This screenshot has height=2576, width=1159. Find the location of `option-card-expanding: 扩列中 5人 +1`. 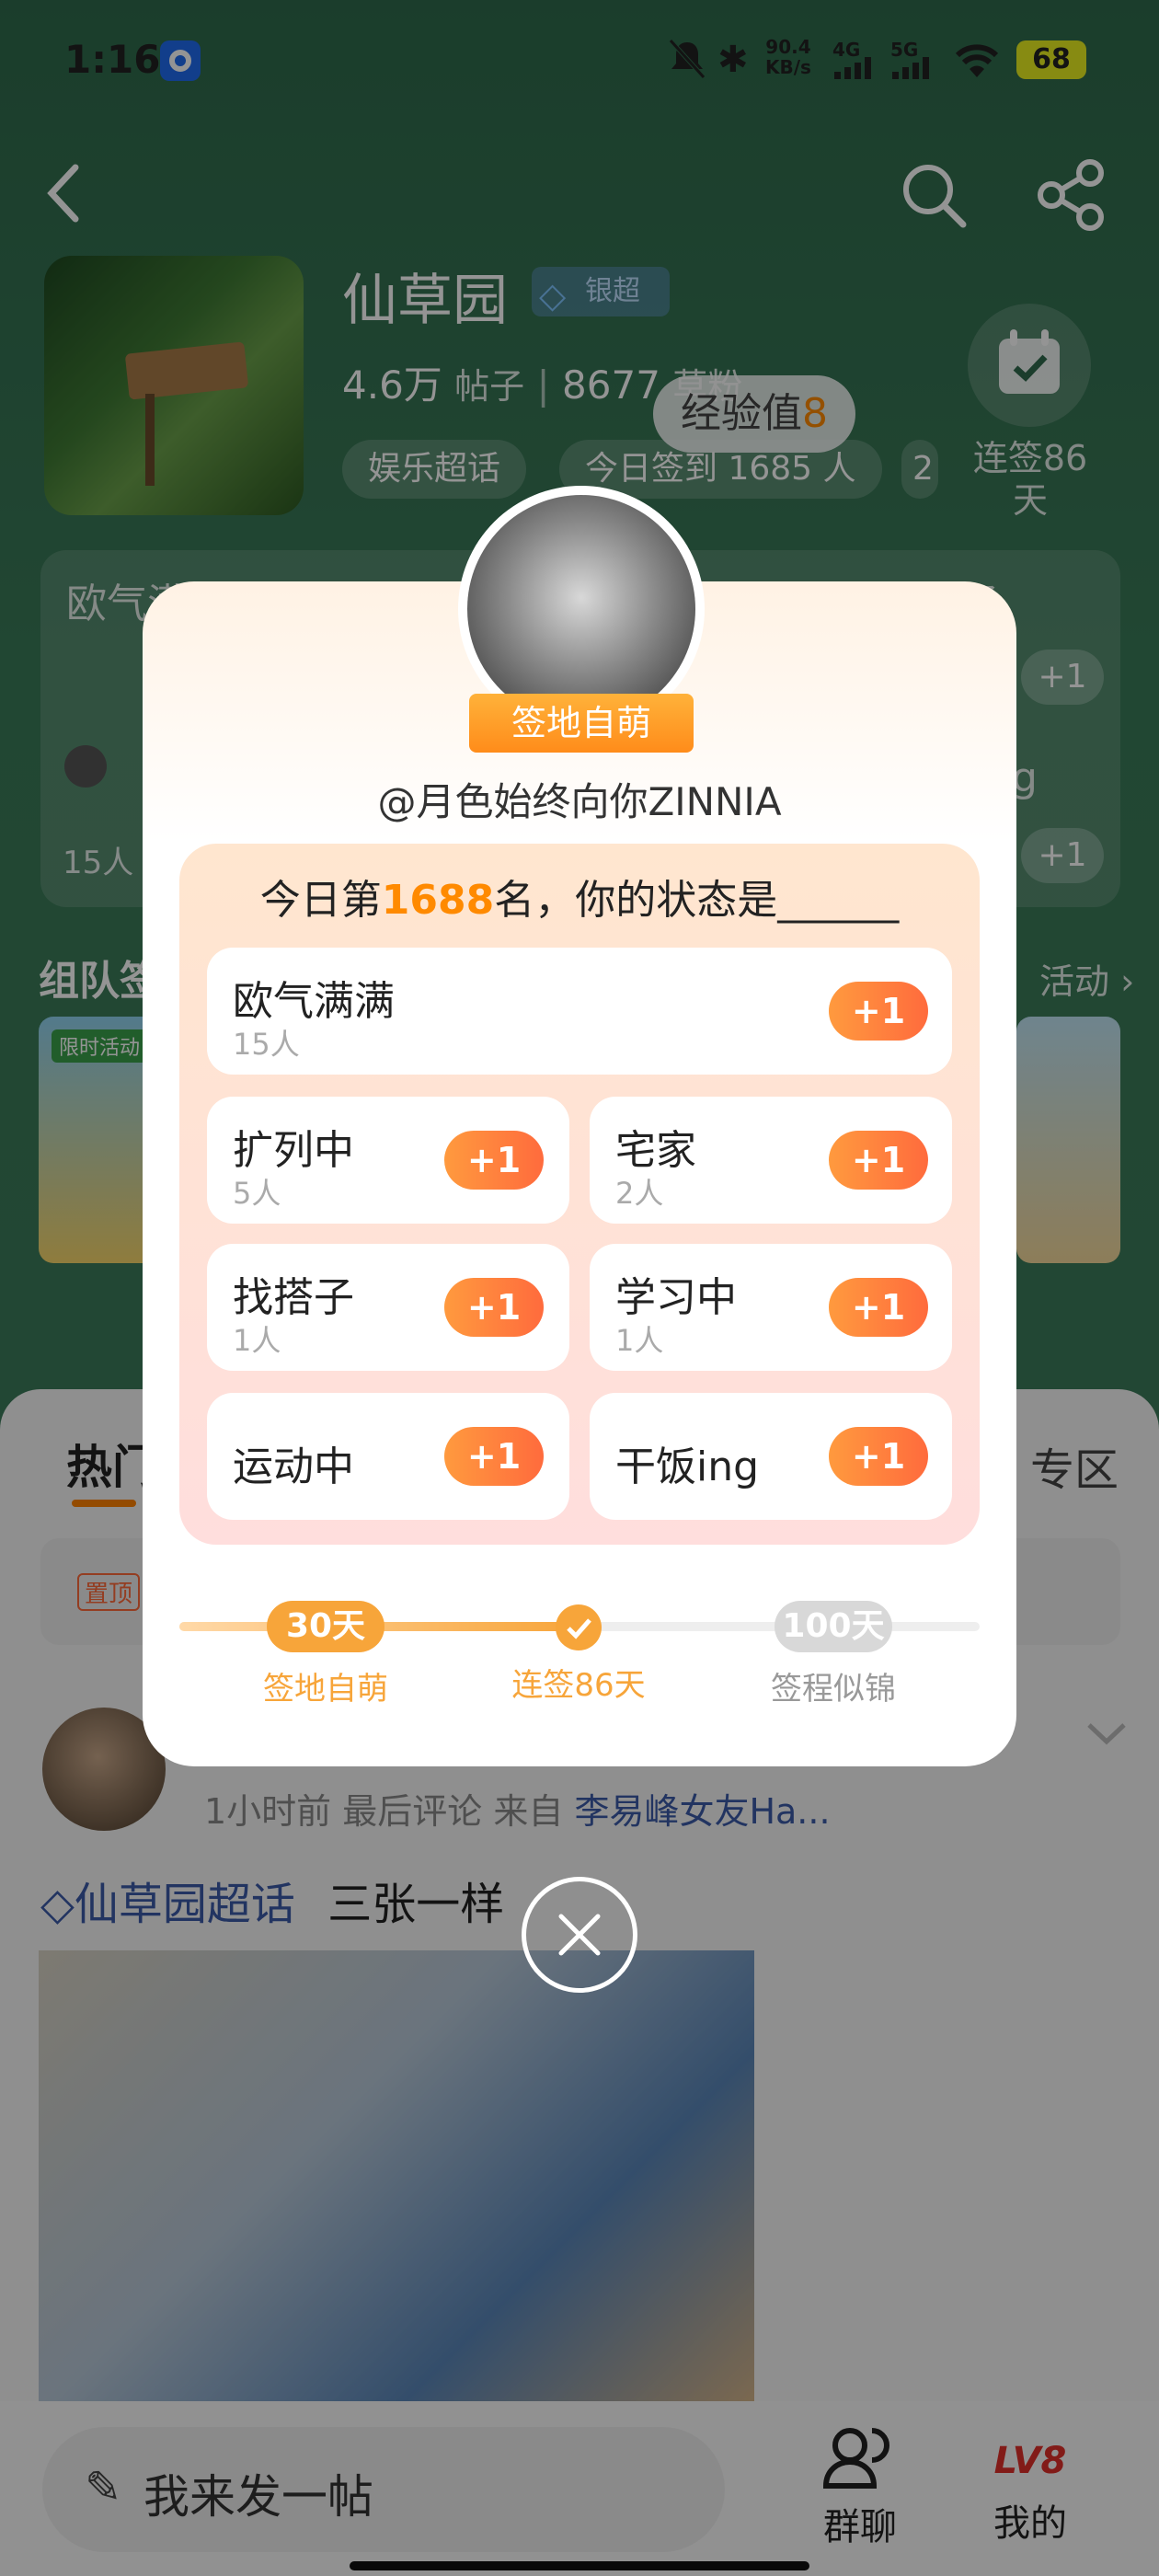

option-card-expanding: 扩列中 5人 +1 is located at coordinates (388, 1160).